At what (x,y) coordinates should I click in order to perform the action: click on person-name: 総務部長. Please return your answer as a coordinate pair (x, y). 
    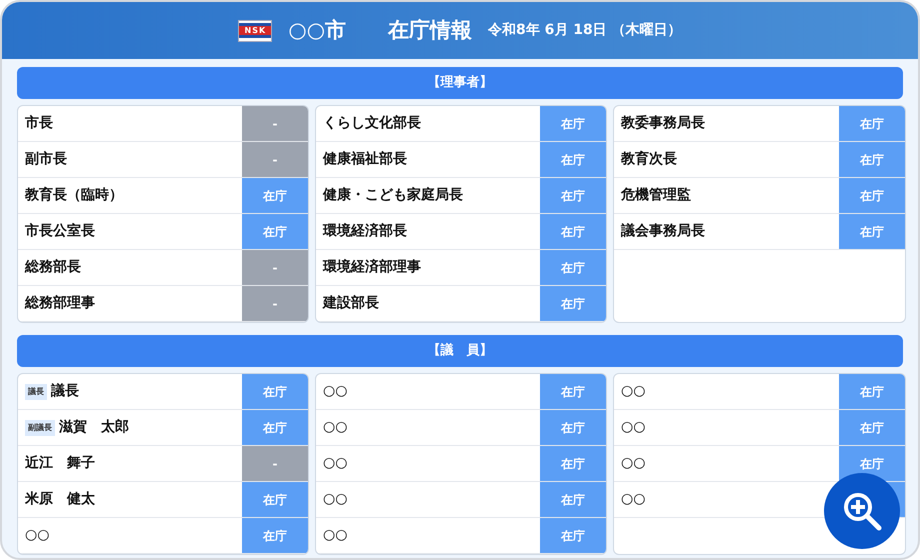
    Looking at the image, I should click on (53, 267).